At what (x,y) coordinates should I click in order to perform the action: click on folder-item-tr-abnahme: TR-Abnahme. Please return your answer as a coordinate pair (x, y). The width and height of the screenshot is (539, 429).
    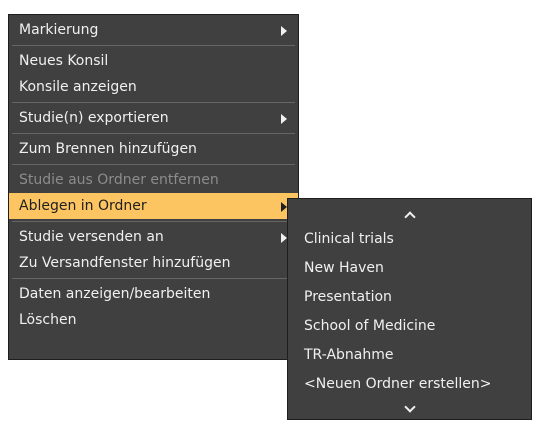
    Looking at the image, I should click on (409, 355).